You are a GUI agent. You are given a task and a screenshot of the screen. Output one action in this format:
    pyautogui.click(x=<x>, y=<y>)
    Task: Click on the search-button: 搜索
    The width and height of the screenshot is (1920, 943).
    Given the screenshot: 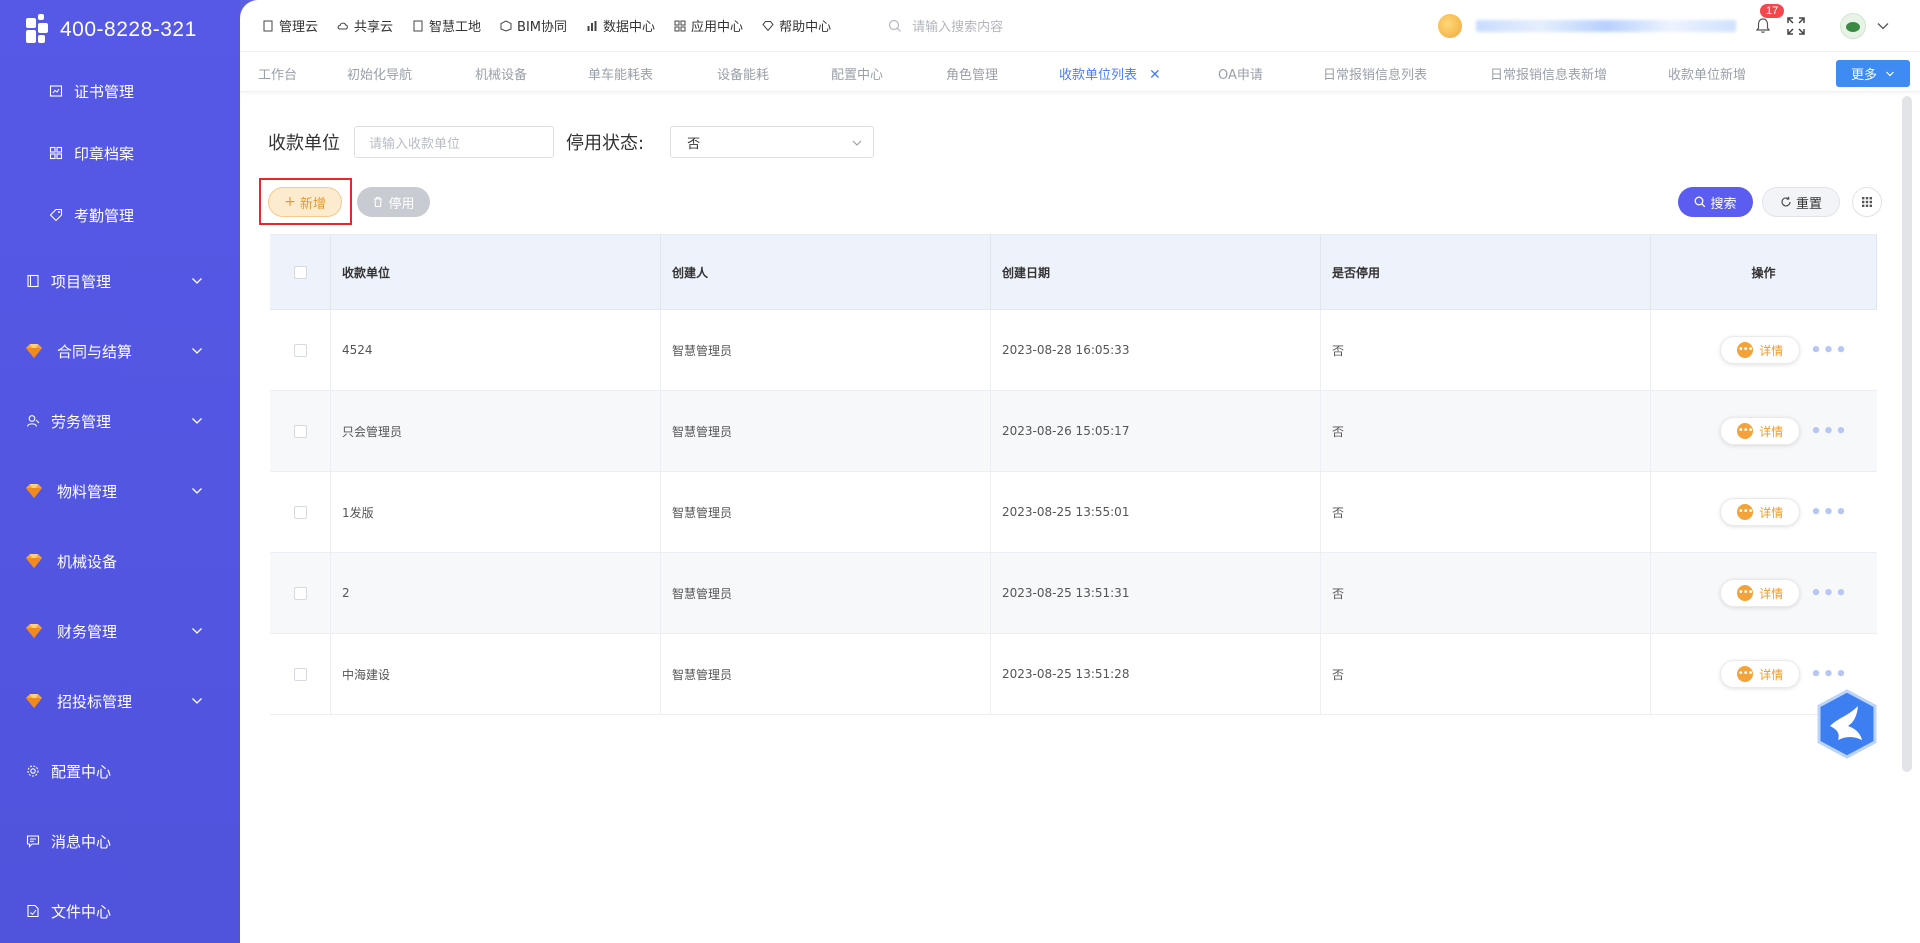 What is the action you would take?
    pyautogui.click(x=1715, y=202)
    